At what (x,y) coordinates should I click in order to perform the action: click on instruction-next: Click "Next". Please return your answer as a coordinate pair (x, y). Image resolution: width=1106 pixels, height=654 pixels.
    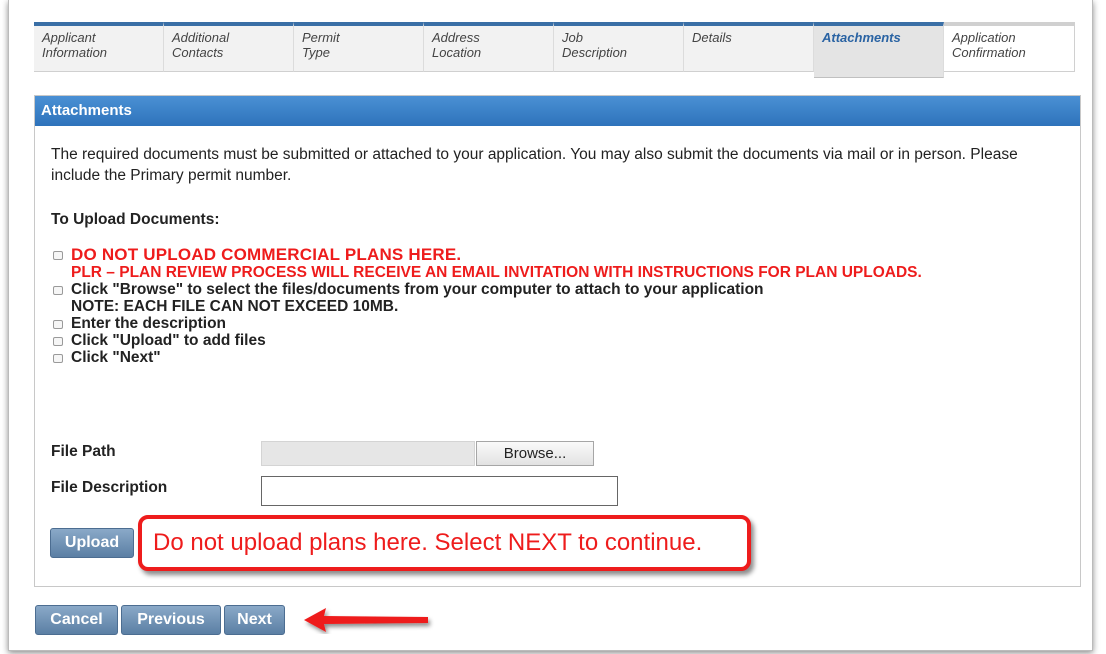
    Looking at the image, I should click on (116, 357).